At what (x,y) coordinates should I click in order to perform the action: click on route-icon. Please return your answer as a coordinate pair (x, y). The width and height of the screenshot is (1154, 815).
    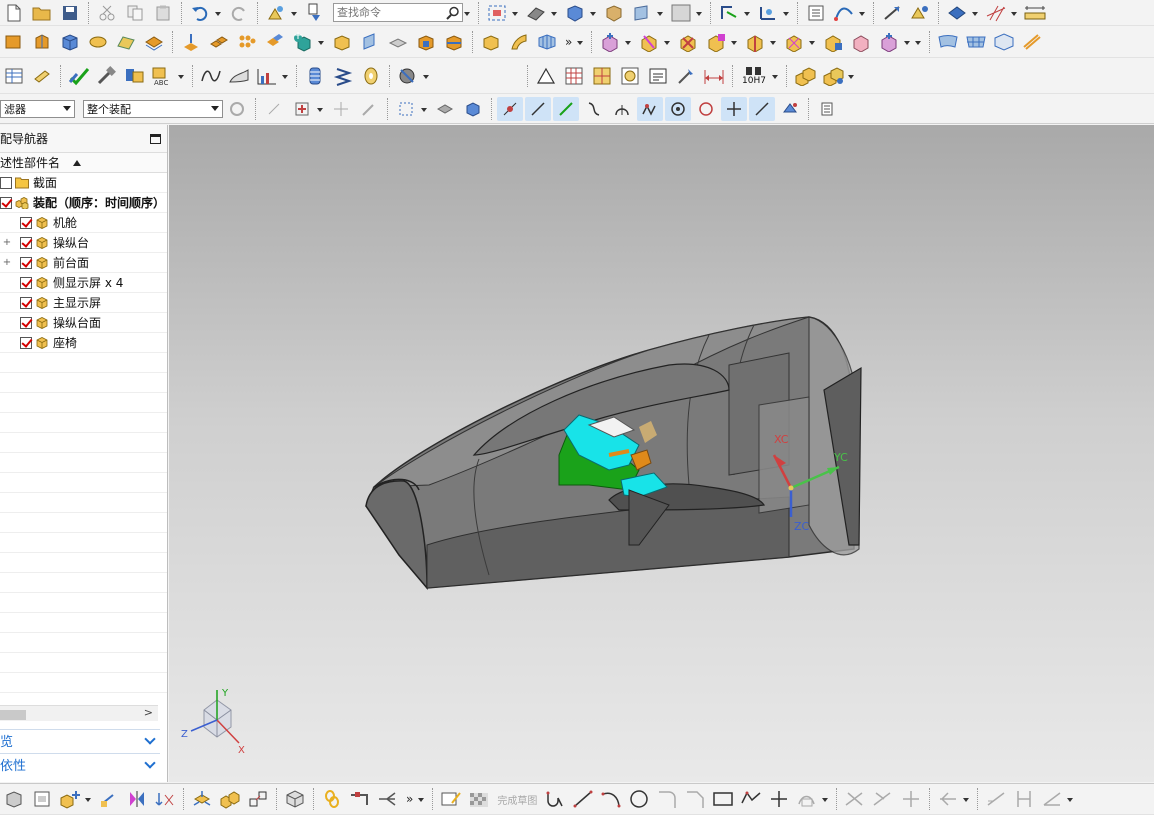
    Looking at the image, I should click on (360, 799).